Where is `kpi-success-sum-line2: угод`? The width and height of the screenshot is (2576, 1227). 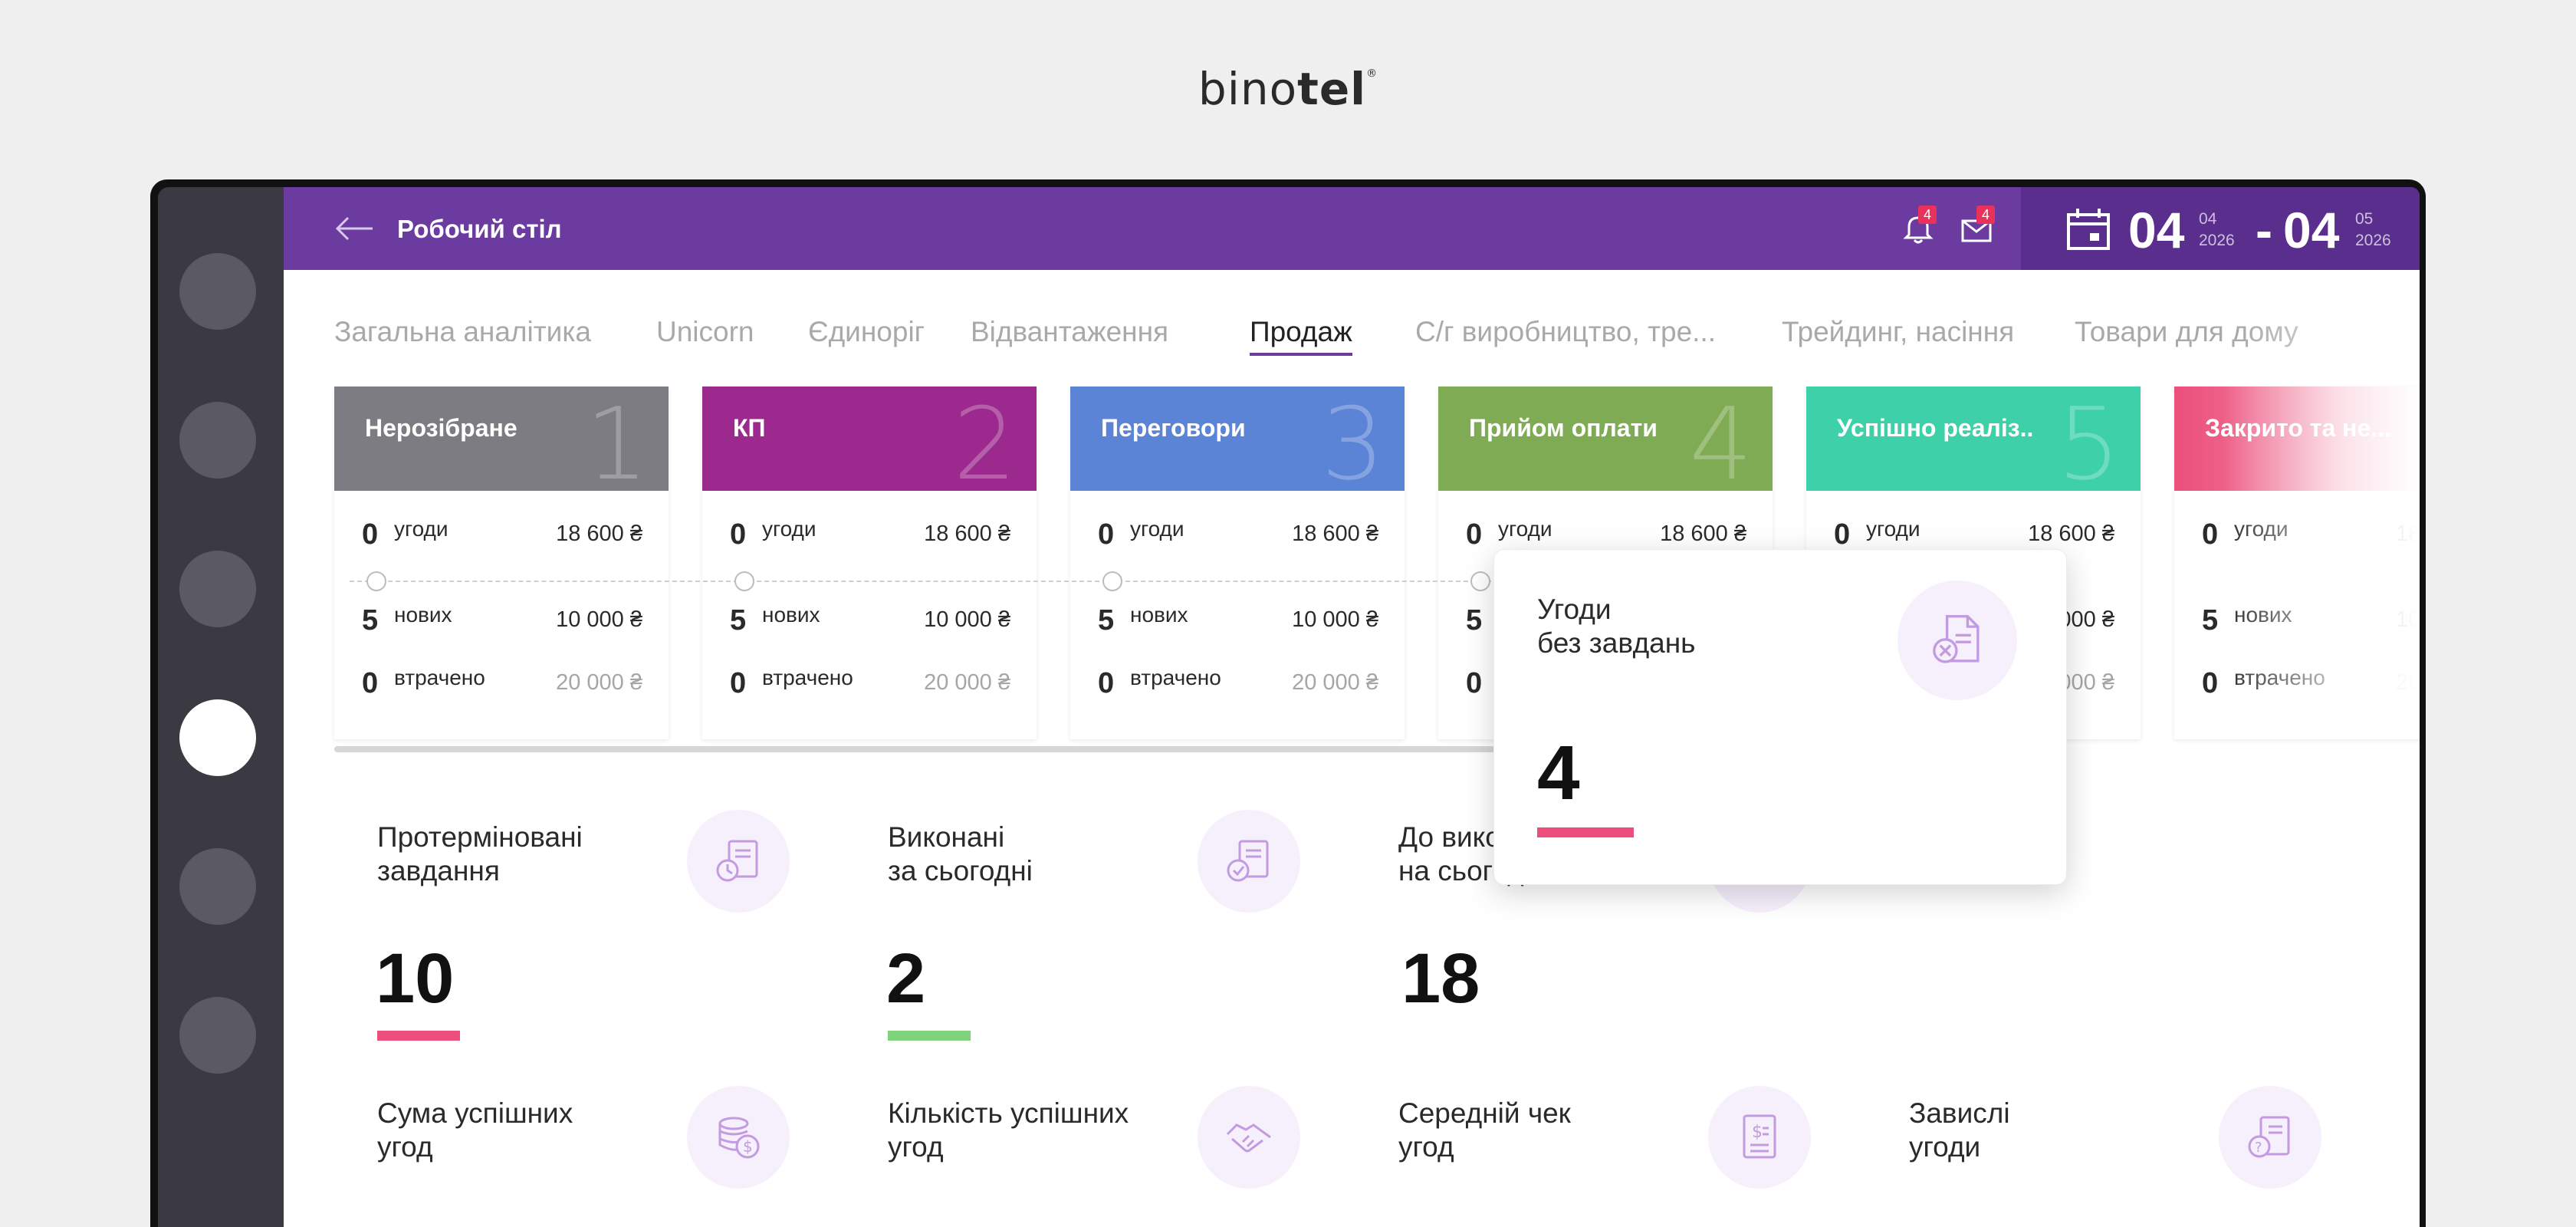
kpi-success-sum-line2: угод is located at coordinates (405, 1147).